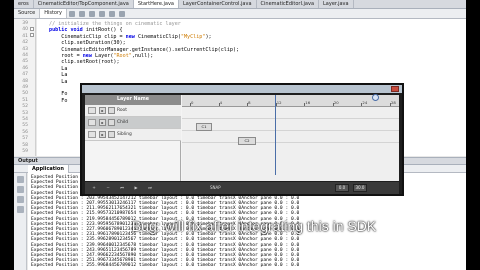  Describe the element at coordinates (25, 81) in the screenshot. I see `line-number: 48` at that location.